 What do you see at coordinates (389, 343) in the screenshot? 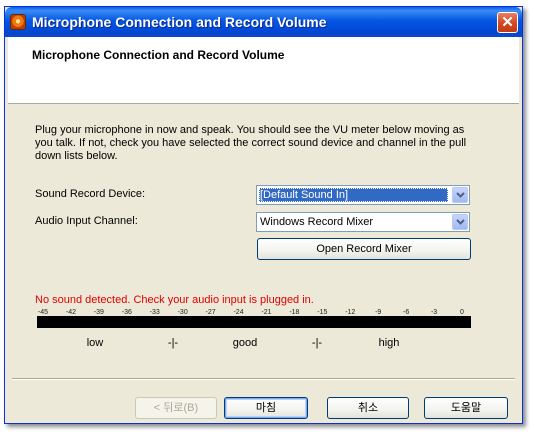
I see `vu-zone-label: high` at bounding box center [389, 343].